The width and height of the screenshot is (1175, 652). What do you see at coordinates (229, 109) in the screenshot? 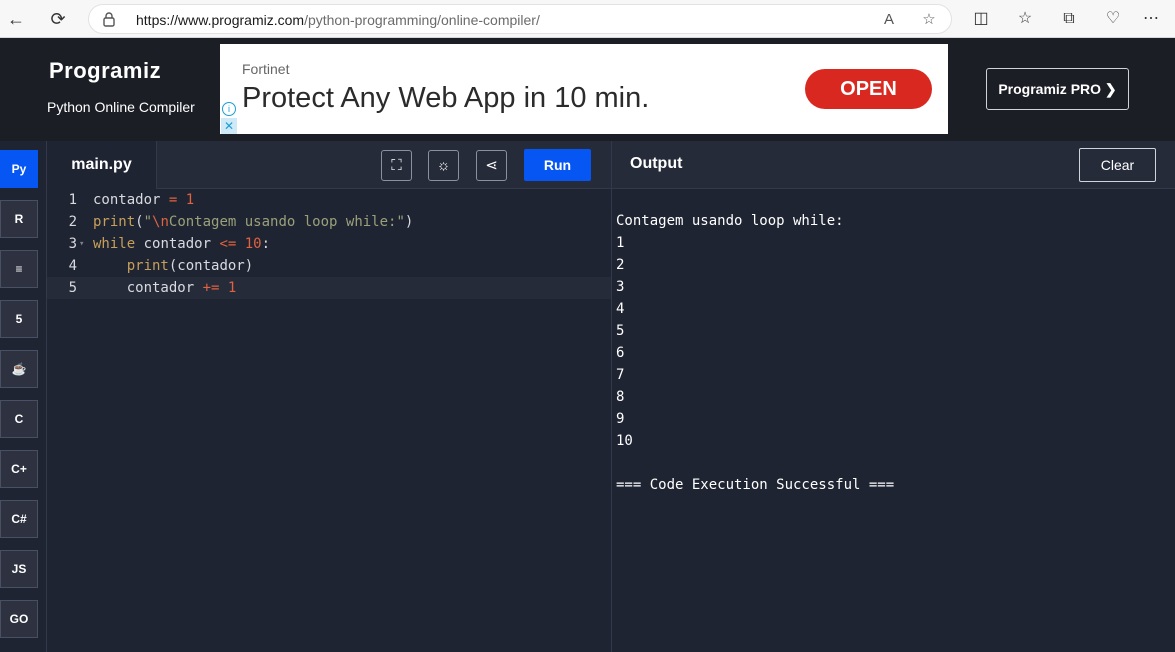
I see `ad-info-icon: i` at bounding box center [229, 109].